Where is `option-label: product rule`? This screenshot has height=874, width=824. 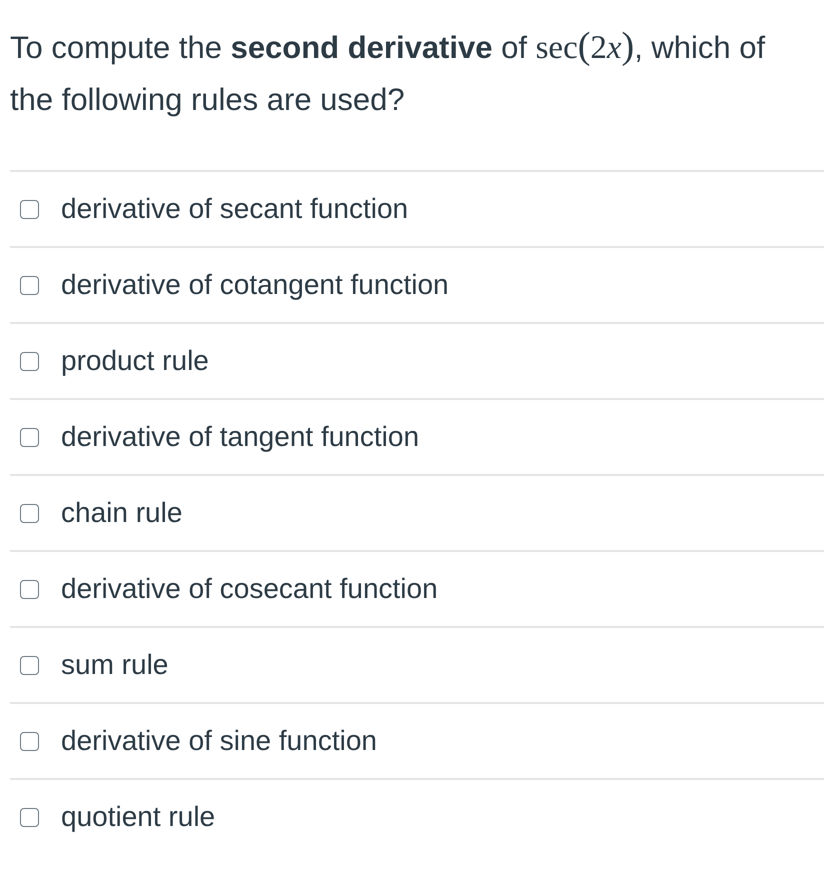
option-label: product rule is located at coordinates (135, 361).